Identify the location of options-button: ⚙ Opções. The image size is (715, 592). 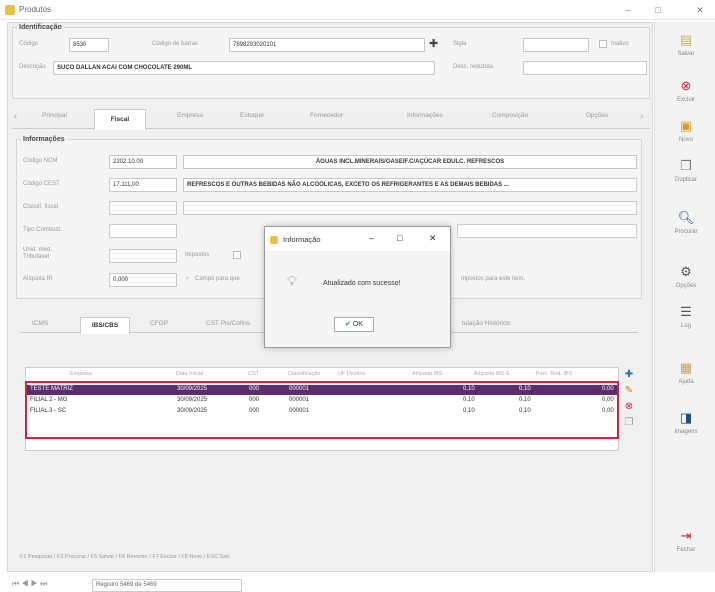
(686, 280).